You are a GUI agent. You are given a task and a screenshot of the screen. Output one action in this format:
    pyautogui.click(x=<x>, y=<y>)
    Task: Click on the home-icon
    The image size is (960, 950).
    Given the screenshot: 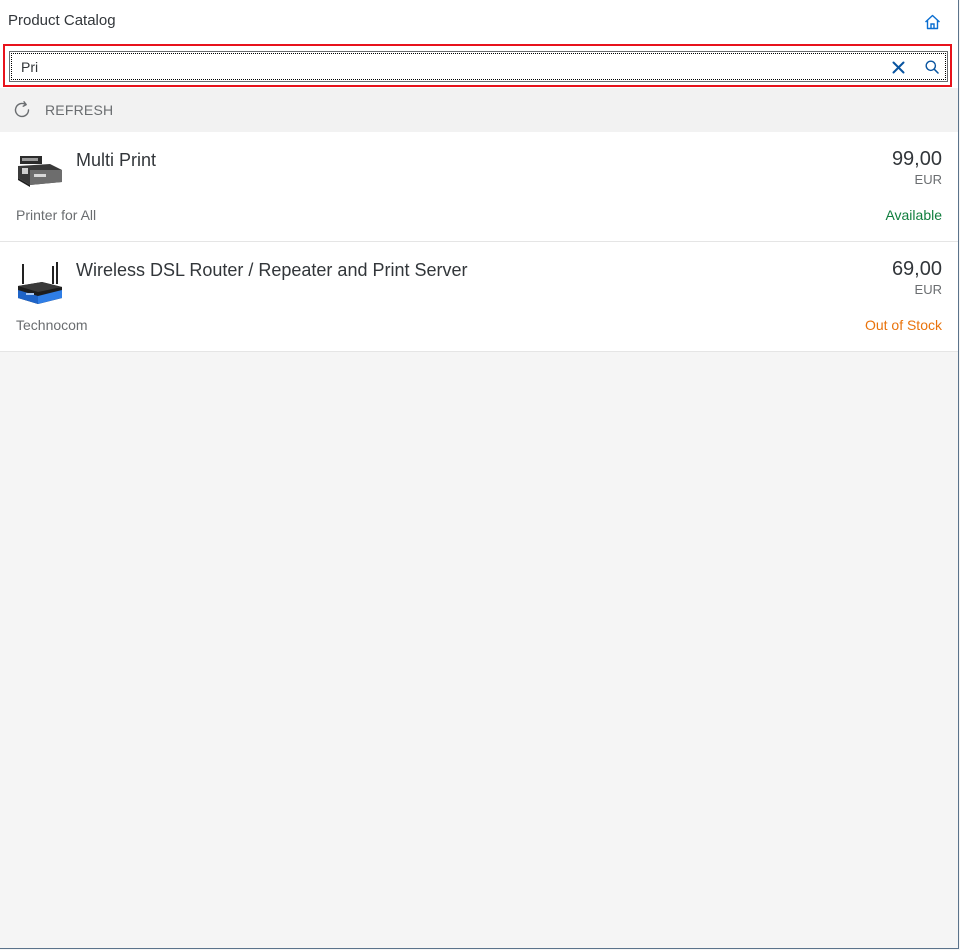 What is the action you would take?
    pyautogui.click(x=932, y=22)
    